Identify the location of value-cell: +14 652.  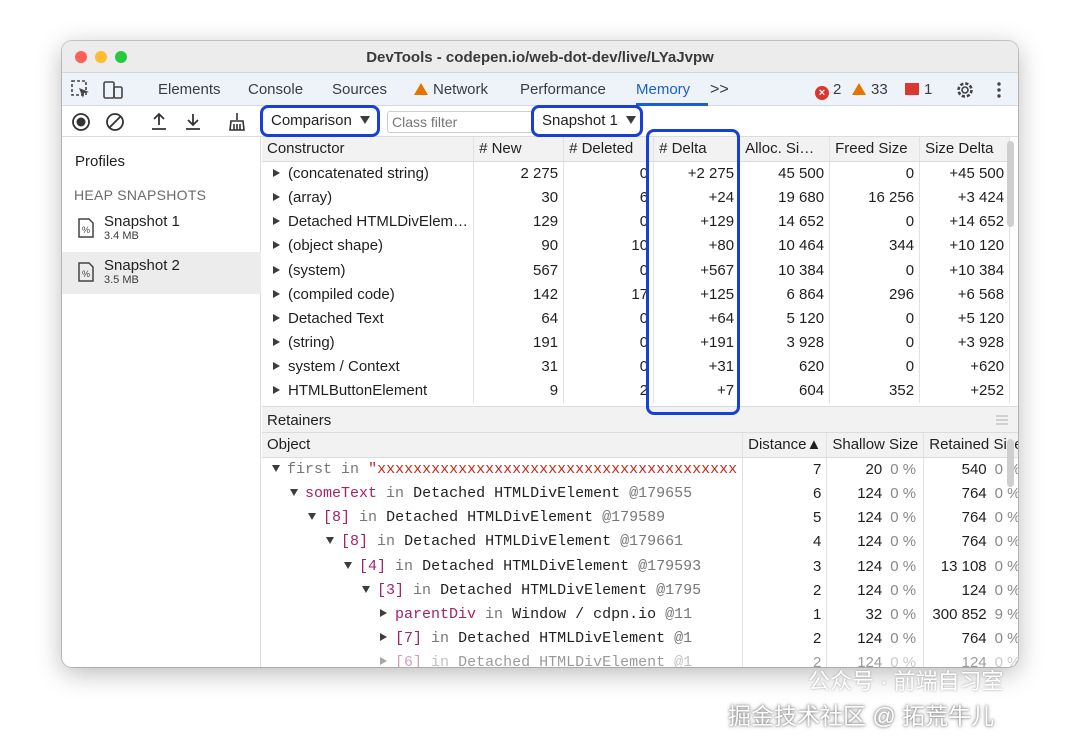
(965, 221).